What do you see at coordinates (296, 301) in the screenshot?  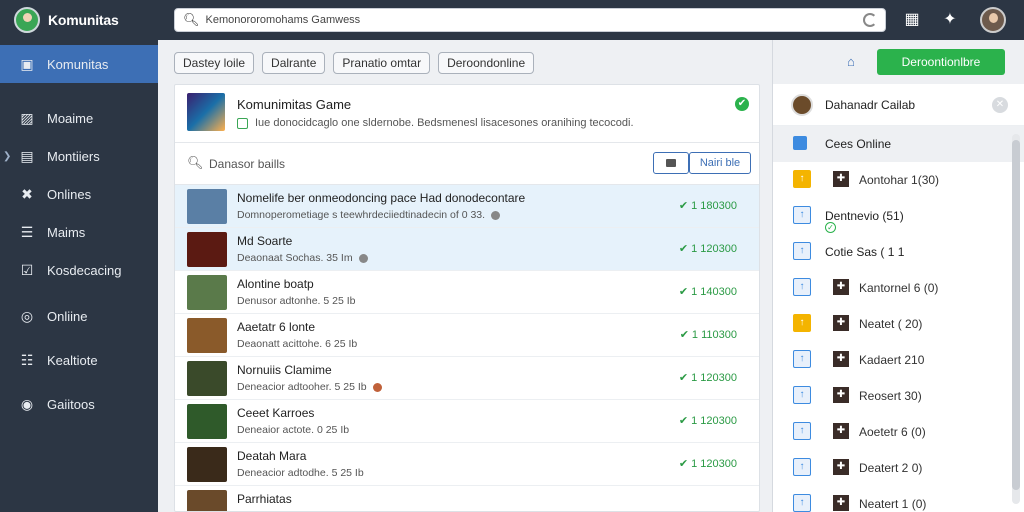 I see `game-row-subtitle: Denusor adtonhe. 5 25 Ib` at bounding box center [296, 301].